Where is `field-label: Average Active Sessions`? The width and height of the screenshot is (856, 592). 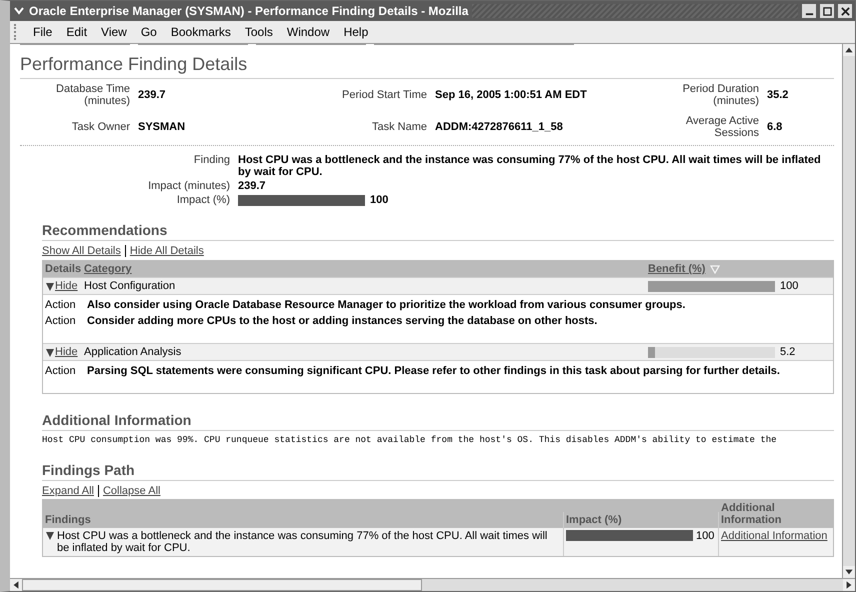
field-label: Average Active Sessions is located at coordinates (721, 127).